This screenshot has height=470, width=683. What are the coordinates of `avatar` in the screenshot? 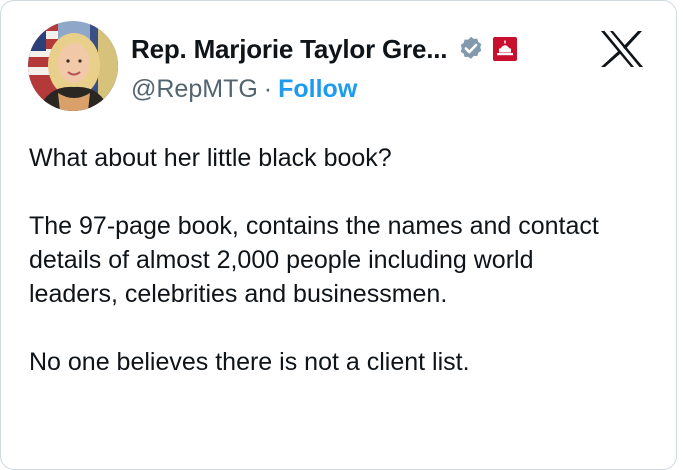 It's located at (73, 66).